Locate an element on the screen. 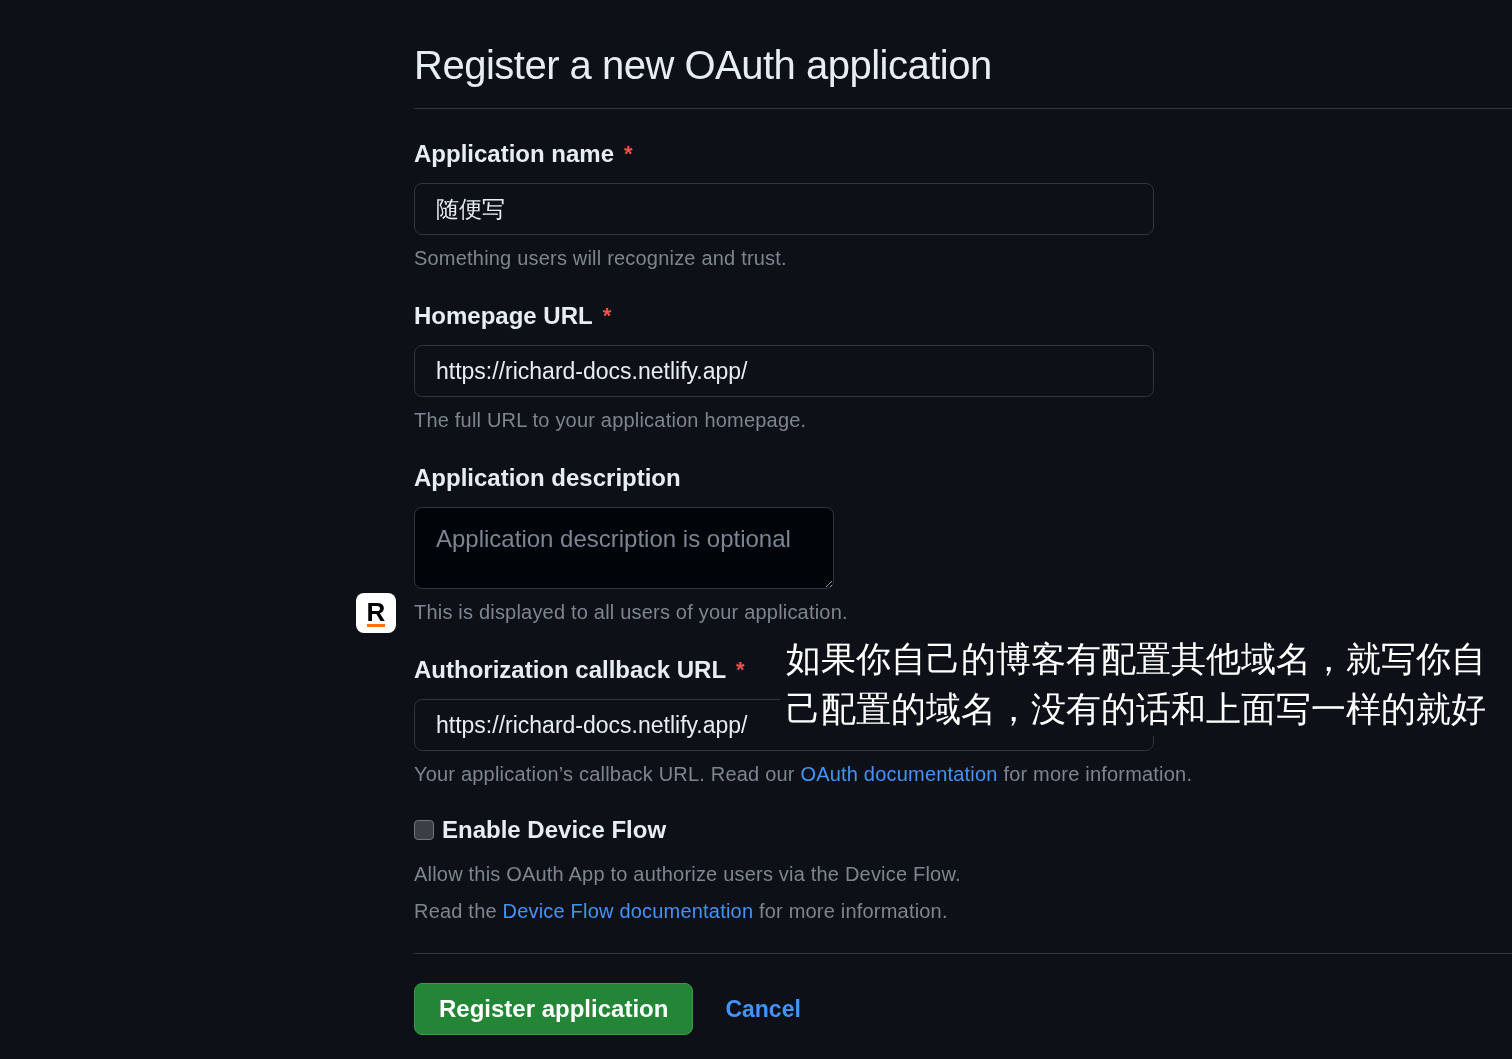 The height and width of the screenshot is (1059, 1512). field-label: Authorization callback URL is located at coordinates (570, 670).